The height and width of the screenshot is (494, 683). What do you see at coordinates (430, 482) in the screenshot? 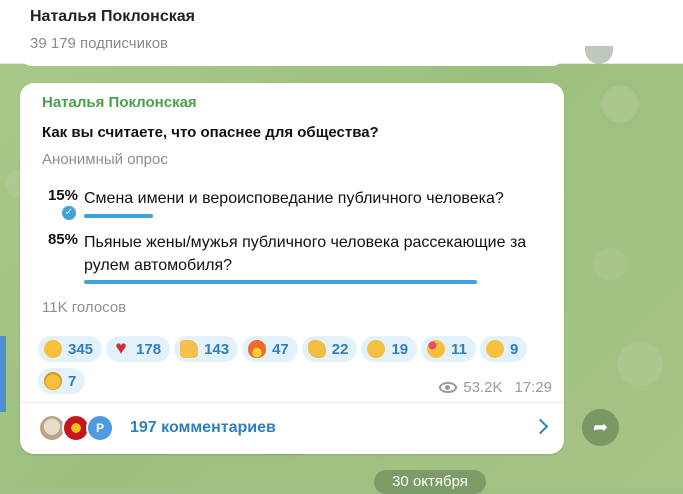
I see `date-badge: 30 октября` at bounding box center [430, 482].